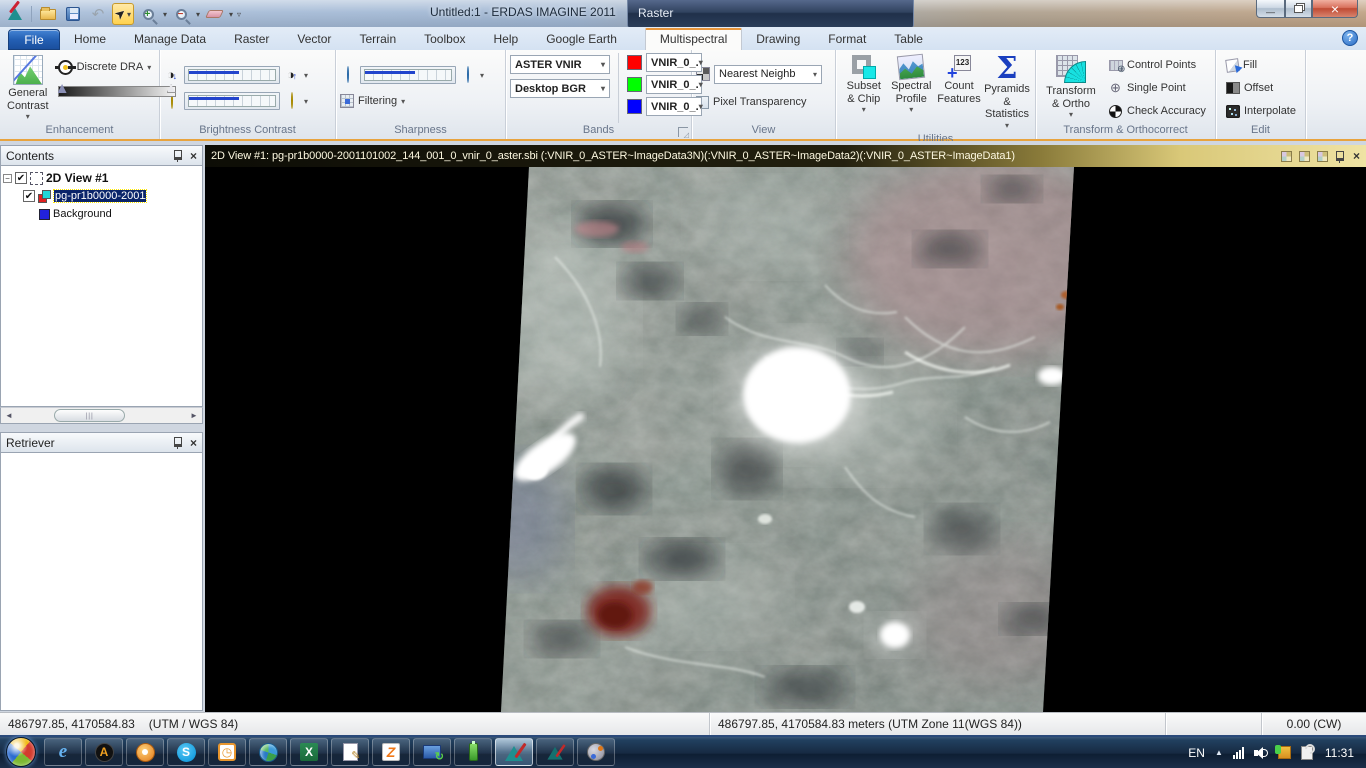  Describe the element at coordinates (77, 178) in the screenshot. I see `view-label: 2D View #1` at that location.